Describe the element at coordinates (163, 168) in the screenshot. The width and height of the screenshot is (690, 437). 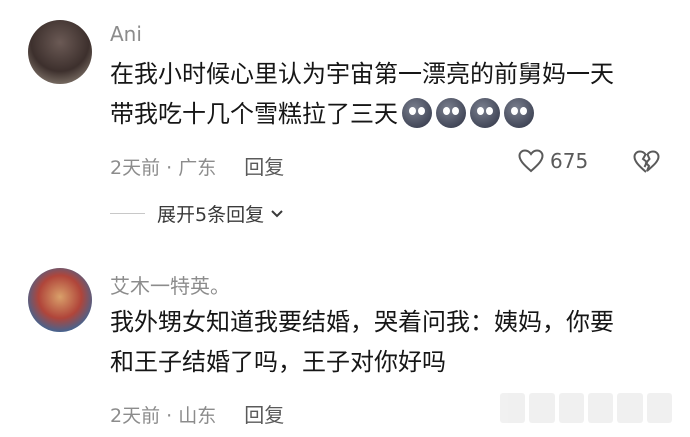
I see `time-location: 2天前 · 广东` at that location.